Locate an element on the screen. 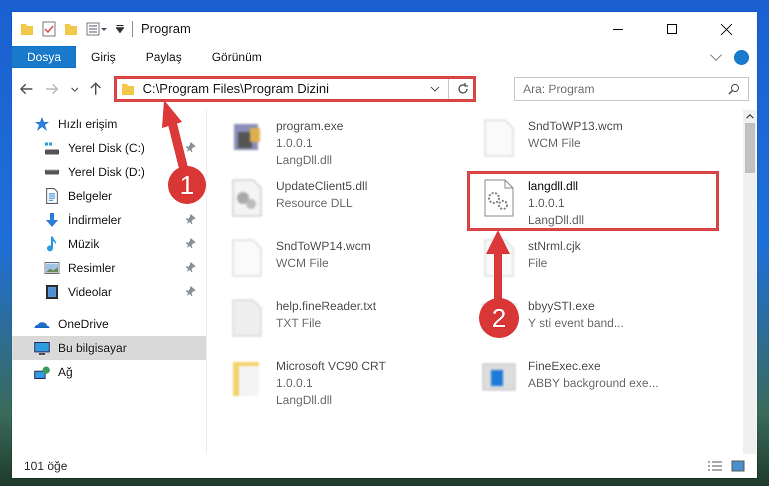 The height and width of the screenshot is (486, 769). download-icon is located at coordinates (52, 220).